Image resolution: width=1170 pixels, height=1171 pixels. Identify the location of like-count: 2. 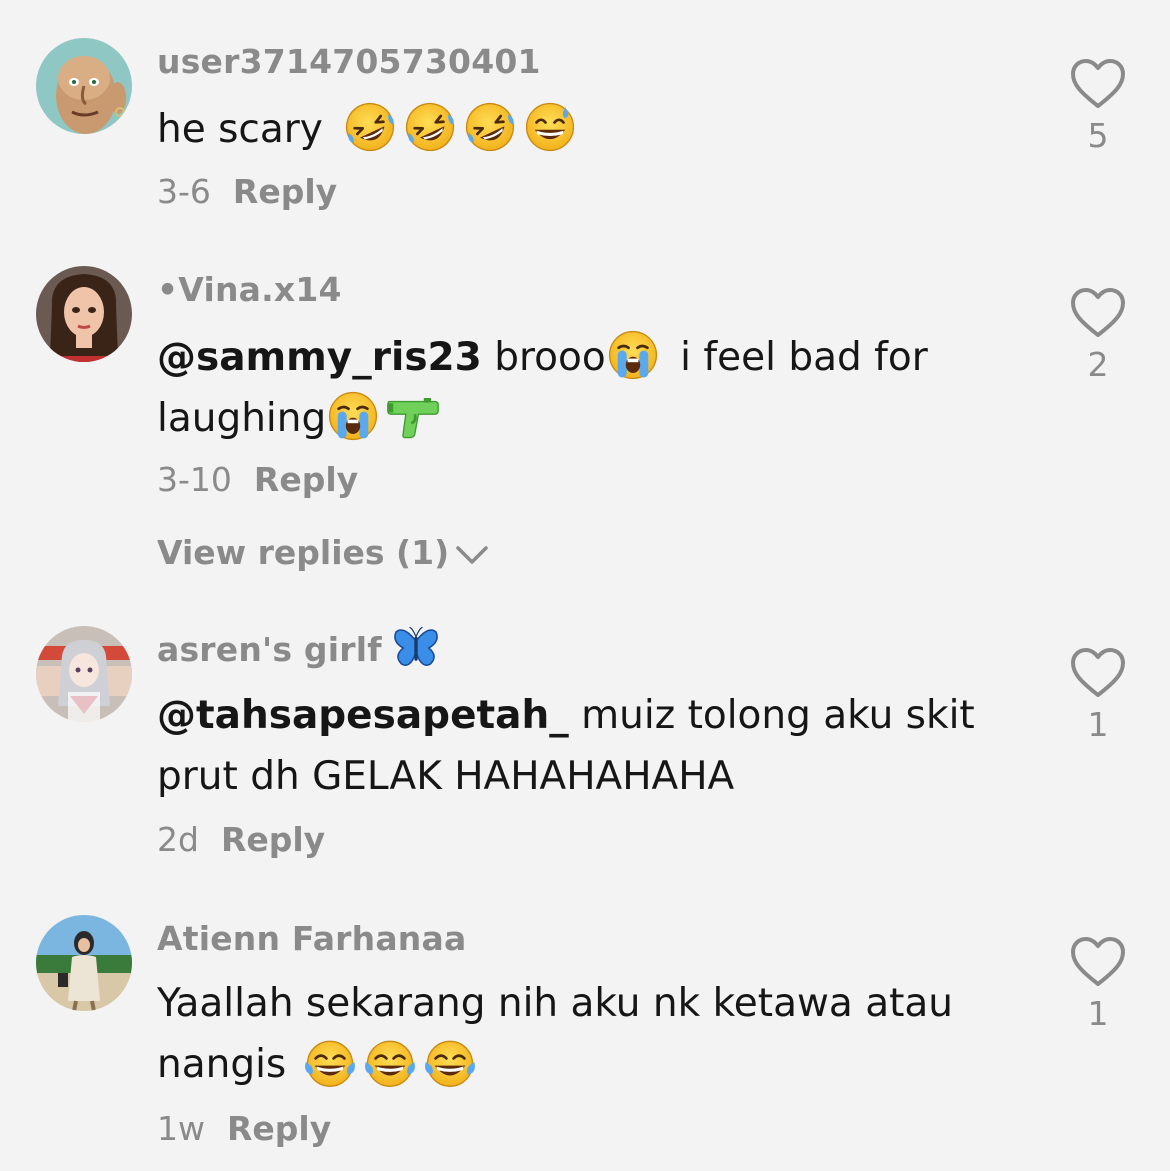
(1098, 364).